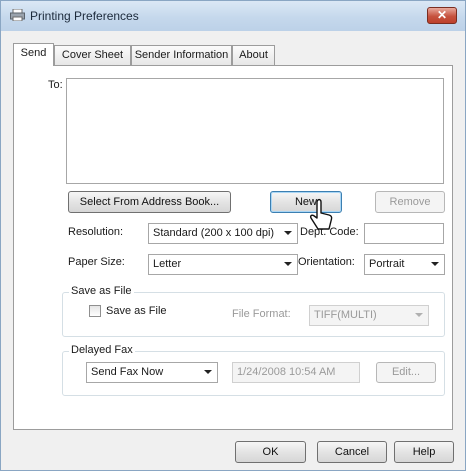 The image size is (466, 471). I want to click on remove-button: Remove, so click(410, 202).